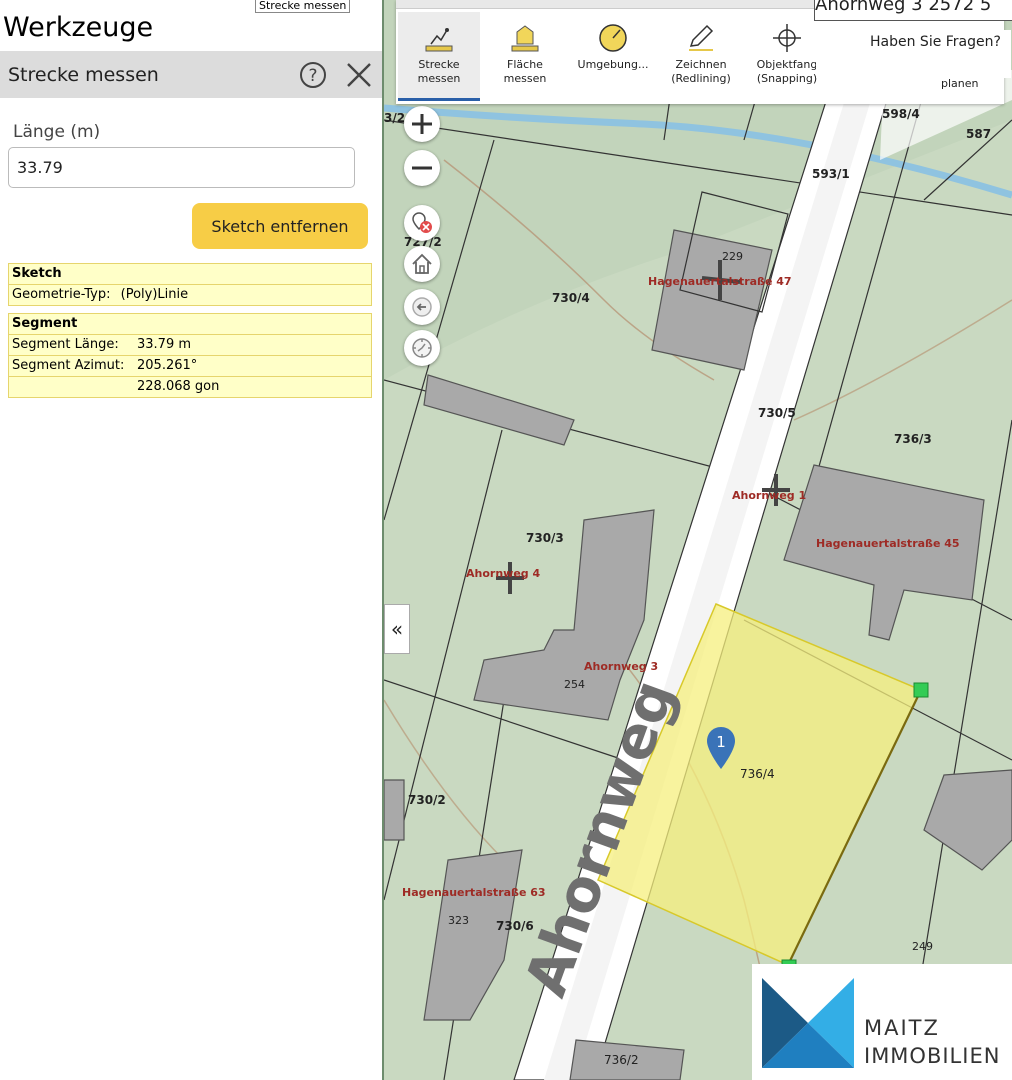 The width and height of the screenshot is (1012, 1080). What do you see at coordinates (613, 38) in the screenshot?
I see `radius-icon` at bounding box center [613, 38].